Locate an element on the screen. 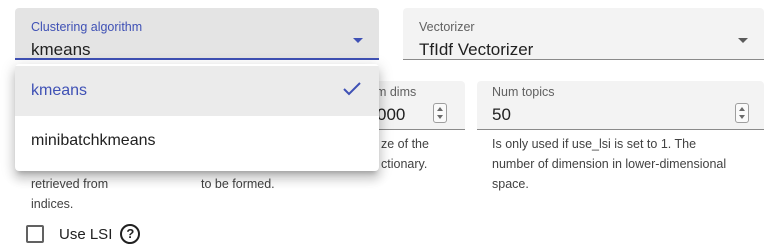 The height and width of the screenshot is (250, 778). num-topics-value: 50 is located at coordinates (501, 115).